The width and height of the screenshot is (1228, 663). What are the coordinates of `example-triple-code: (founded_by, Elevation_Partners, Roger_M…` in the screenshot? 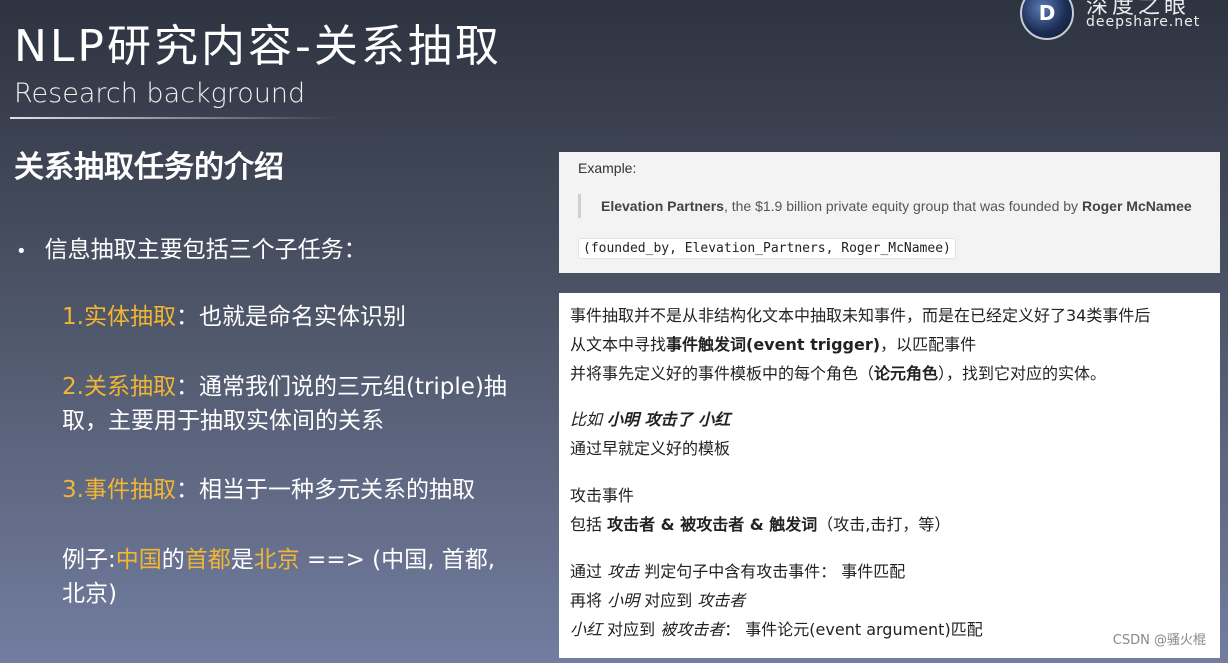 It's located at (767, 248).